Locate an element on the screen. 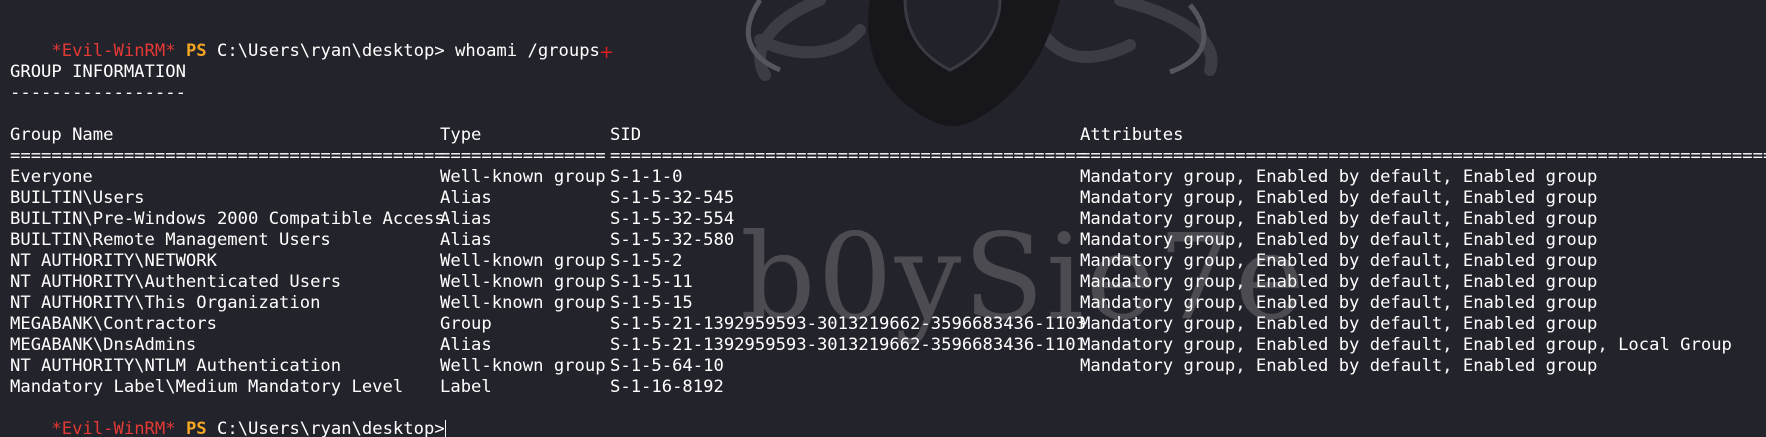 The height and width of the screenshot is (437, 1766). group-sid-cell: S-1-5-2 is located at coordinates (646, 261).